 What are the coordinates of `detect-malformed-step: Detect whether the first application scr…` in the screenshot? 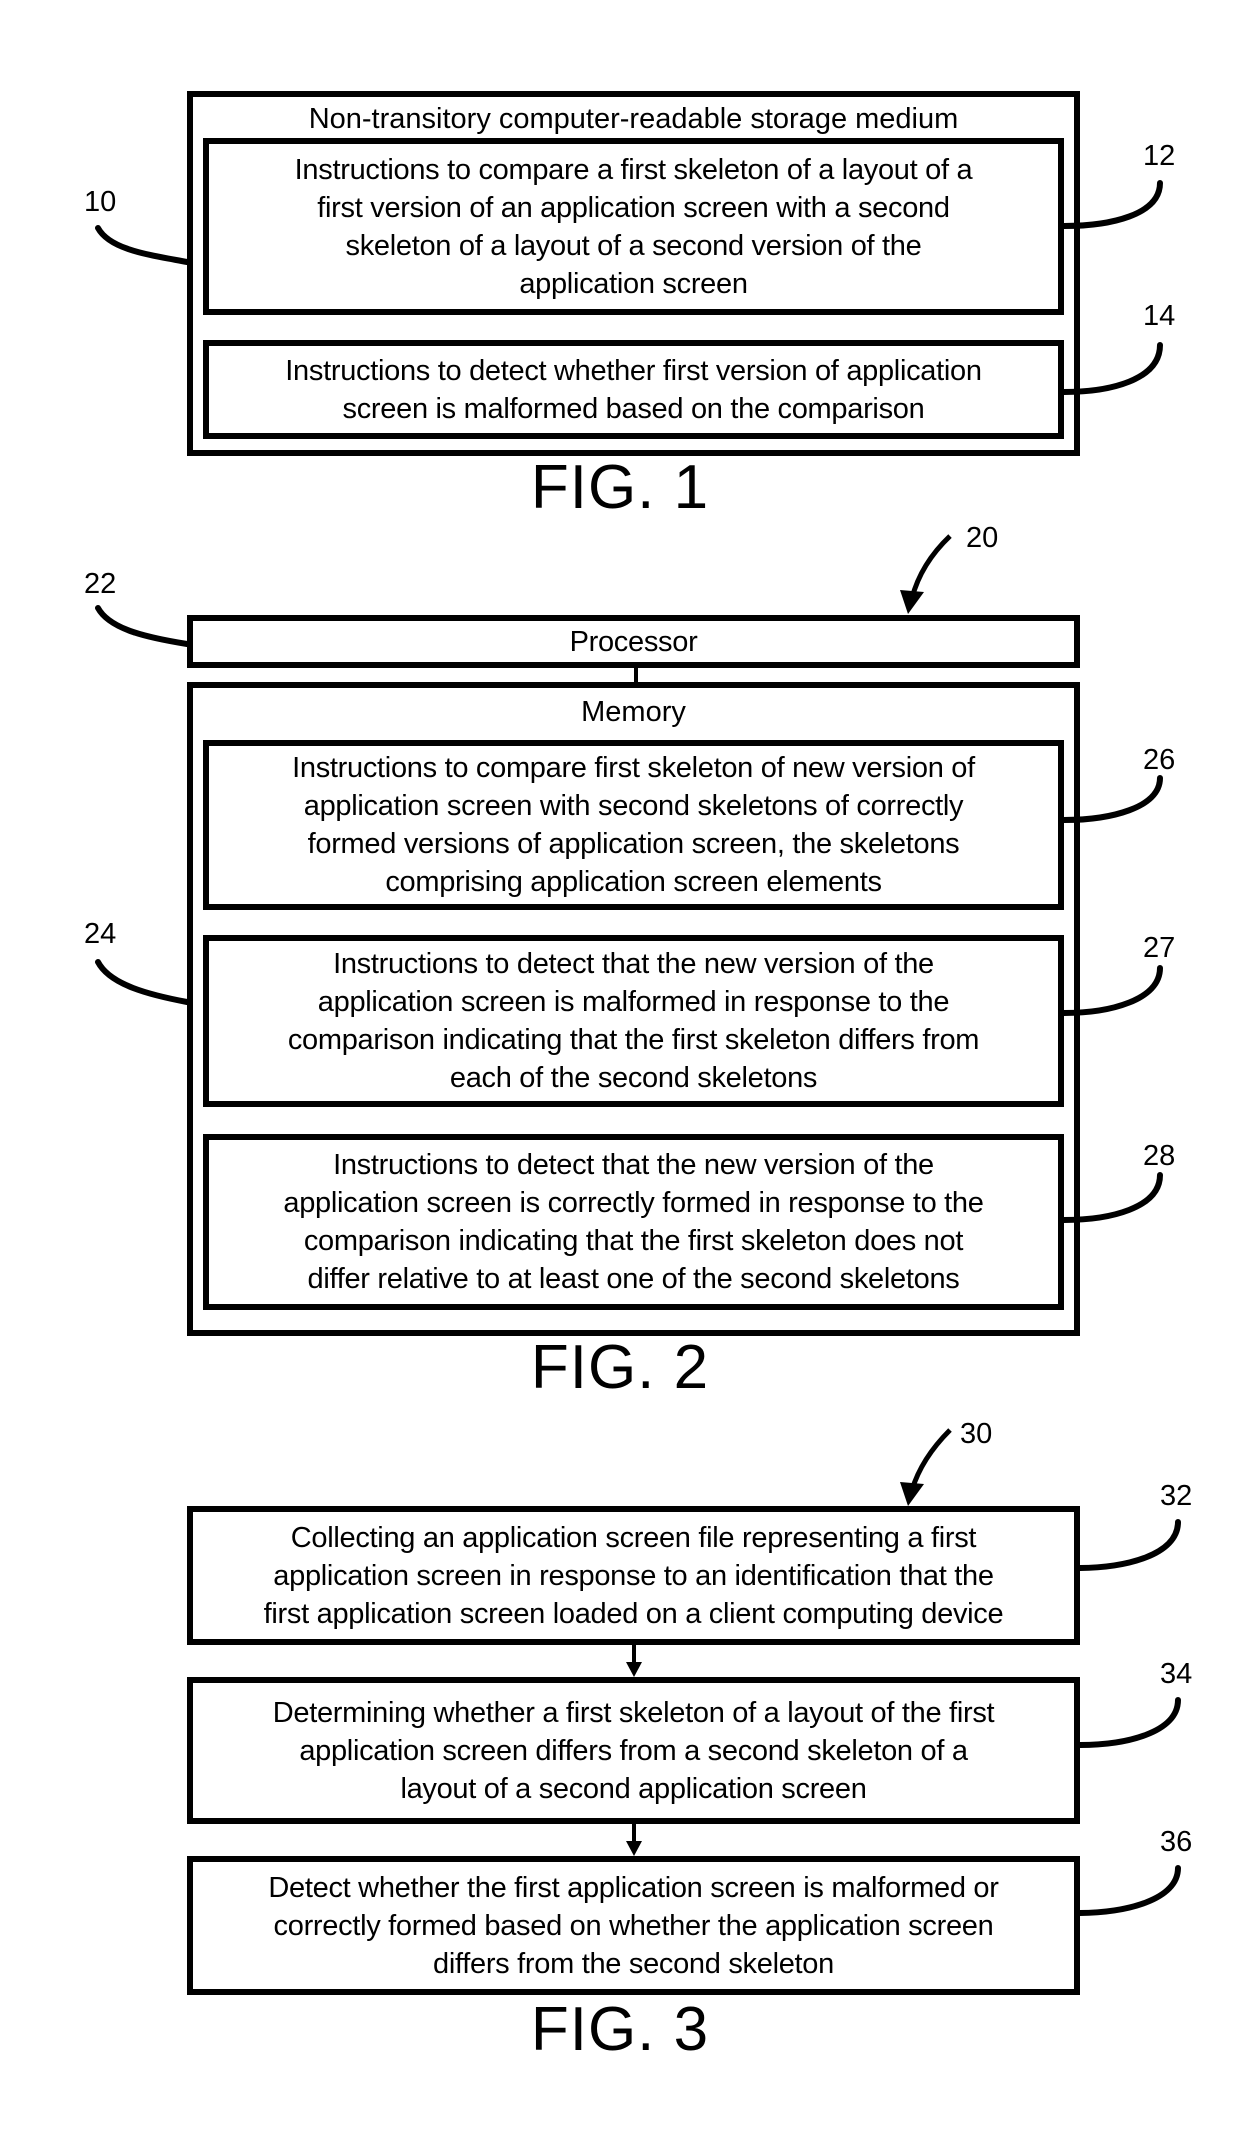 It's located at (633, 1925).